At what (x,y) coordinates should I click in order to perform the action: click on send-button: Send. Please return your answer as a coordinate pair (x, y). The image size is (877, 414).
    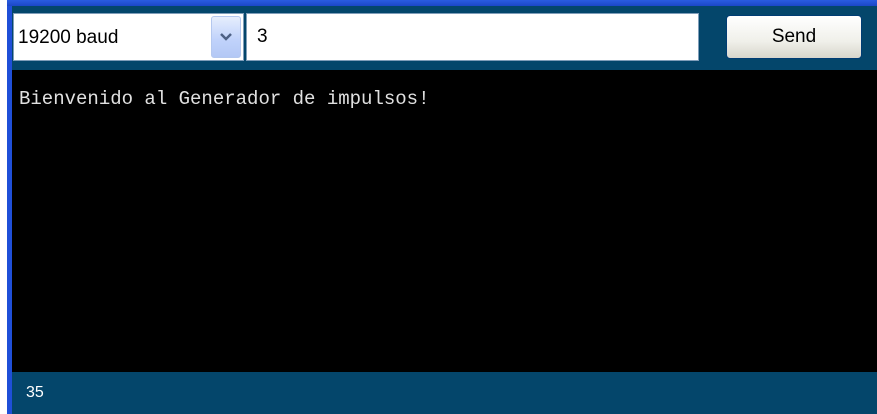
    Looking at the image, I should click on (794, 37).